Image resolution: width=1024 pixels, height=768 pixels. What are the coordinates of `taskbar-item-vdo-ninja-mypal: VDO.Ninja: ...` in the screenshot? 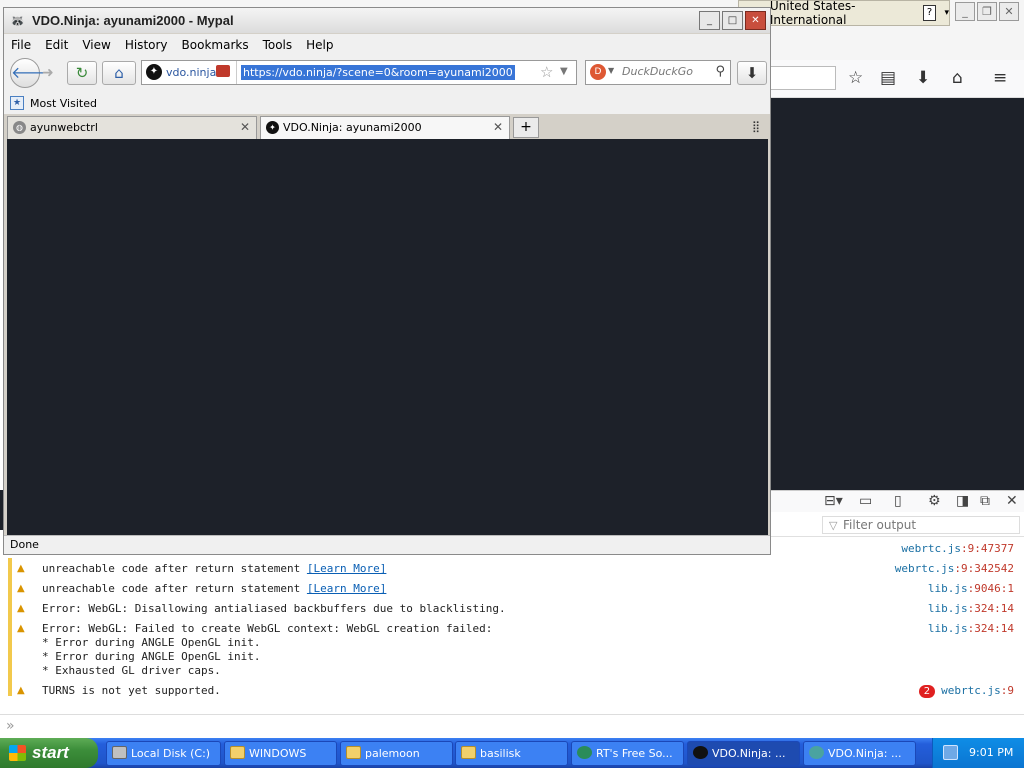 It's located at (743, 753).